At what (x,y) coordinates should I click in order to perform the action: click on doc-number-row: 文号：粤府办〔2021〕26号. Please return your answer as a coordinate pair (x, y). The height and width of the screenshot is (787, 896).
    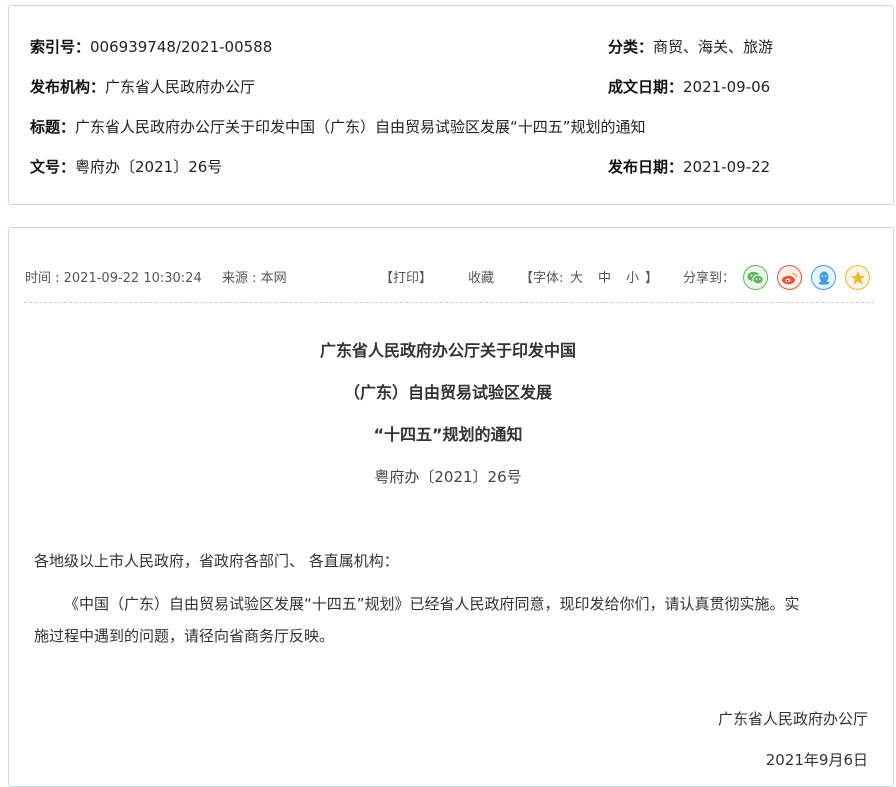
    Looking at the image, I should click on (126, 167).